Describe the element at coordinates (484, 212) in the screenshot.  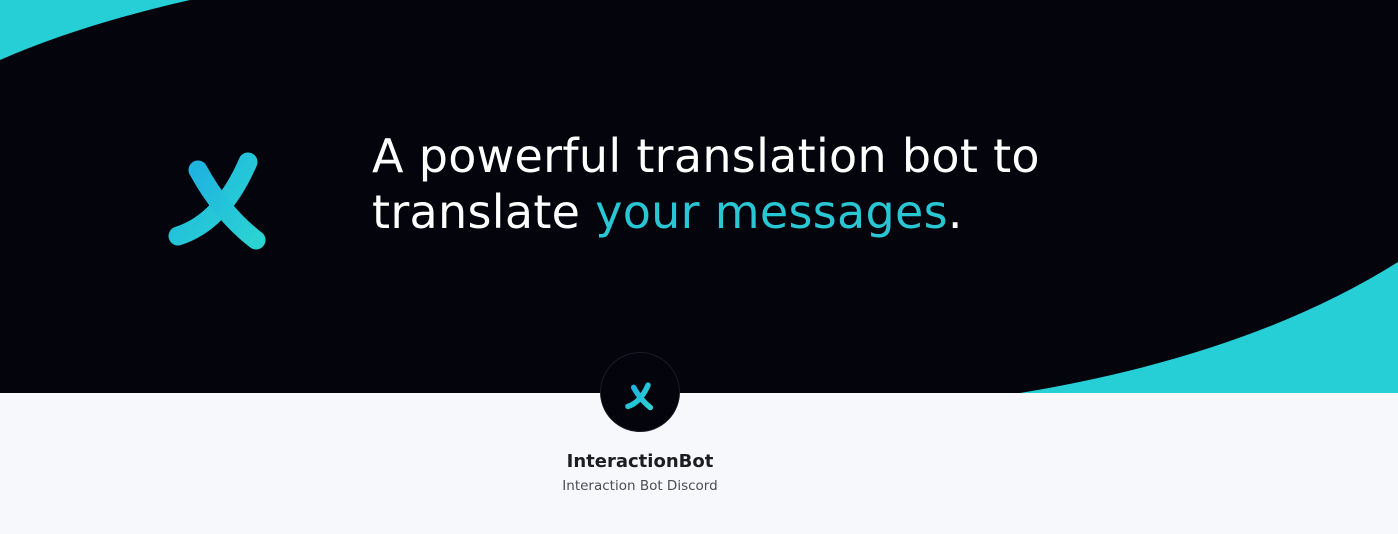
I see `tagline-line2: translate` at that location.